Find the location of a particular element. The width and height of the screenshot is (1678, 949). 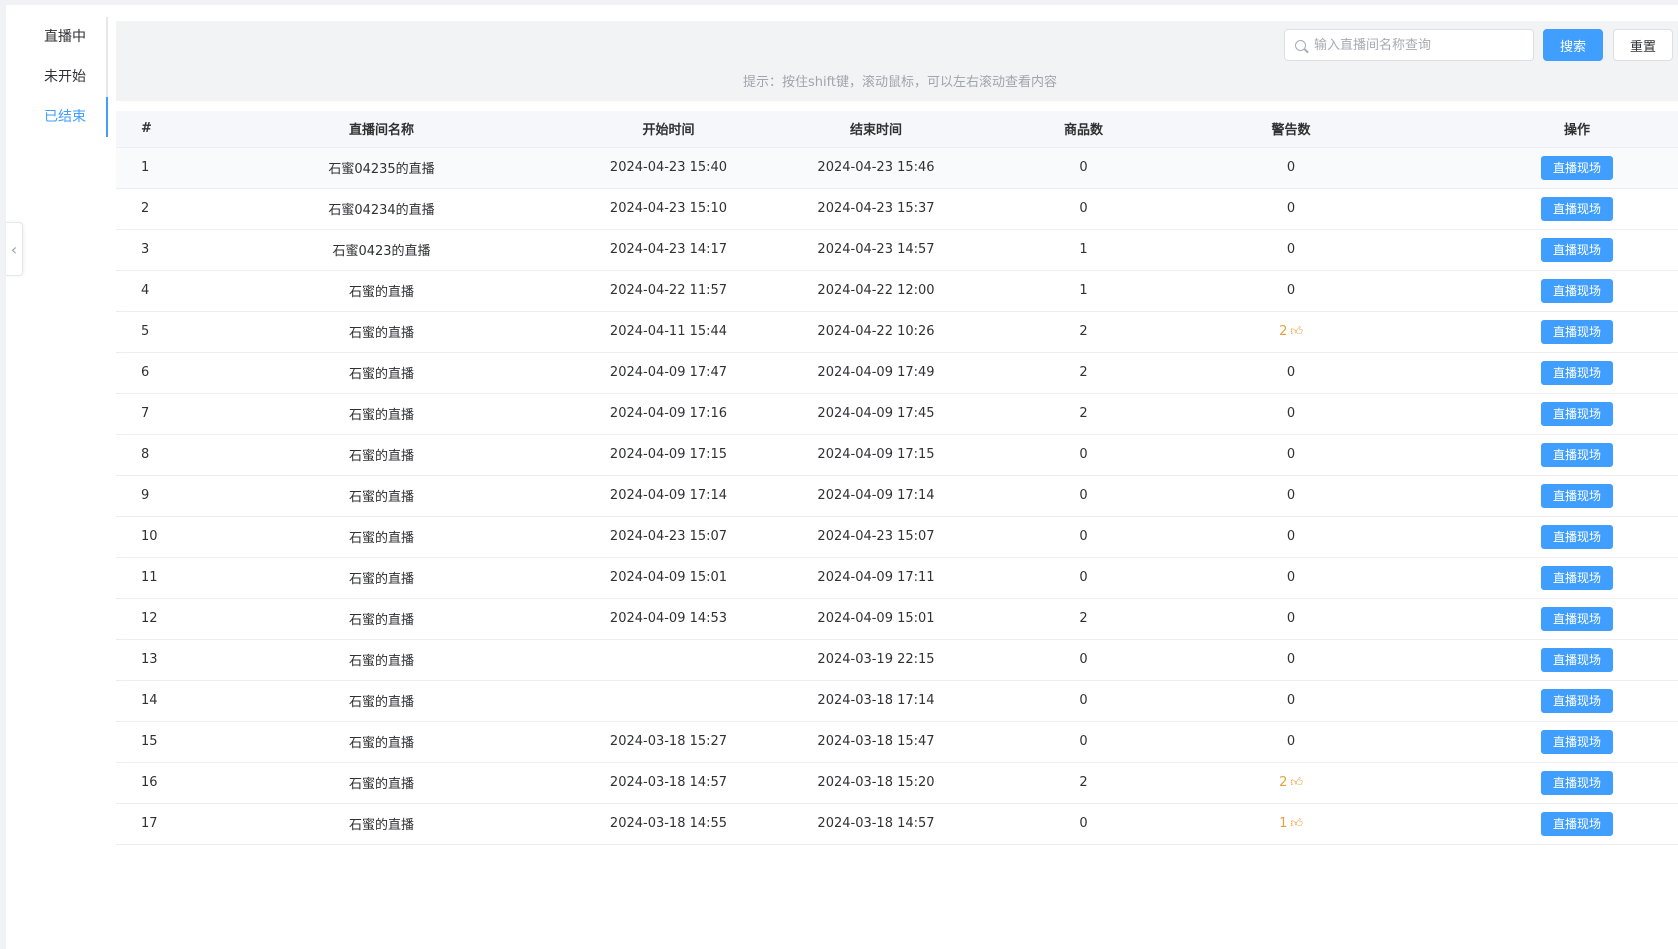

reset-button: 重置 is located at coordinates (1643, 45).